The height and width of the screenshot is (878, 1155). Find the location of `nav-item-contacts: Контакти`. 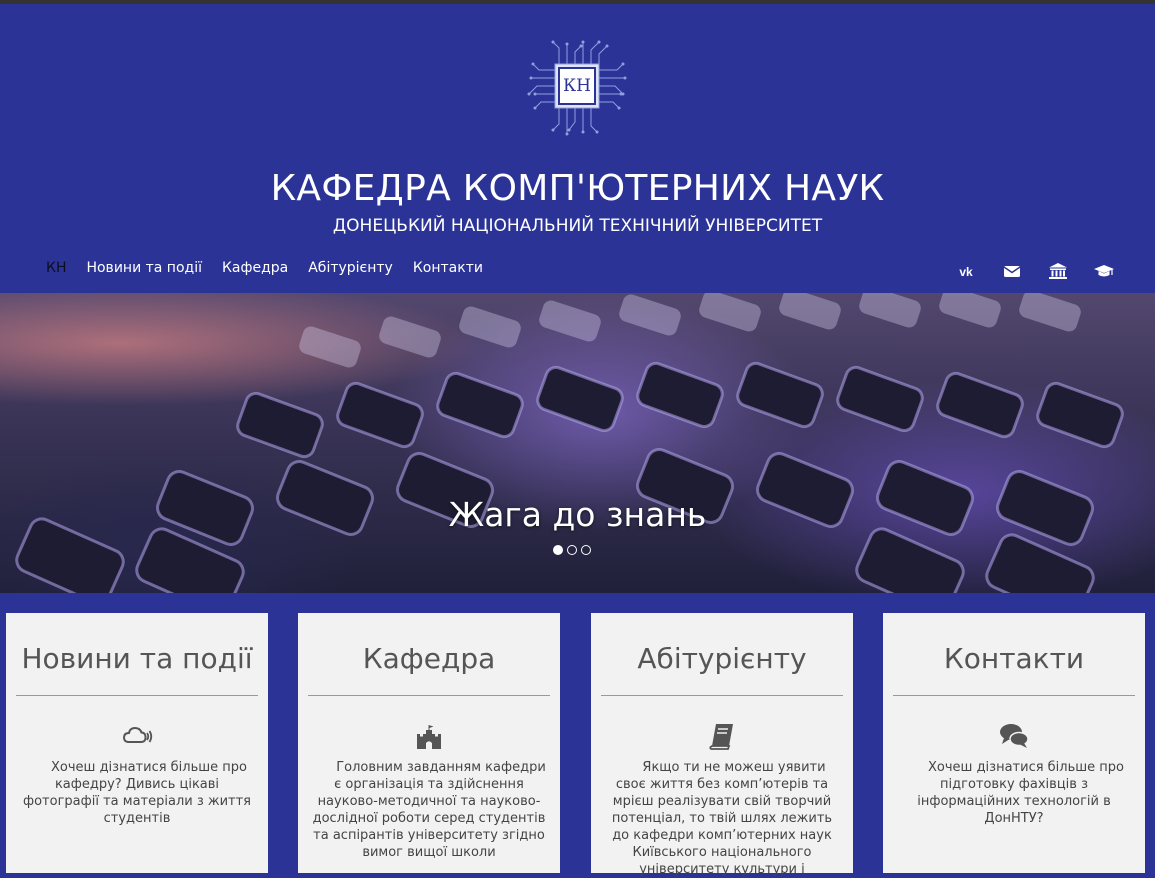

nav-item-contacts: Контакти is located at coordinates (448, 268).